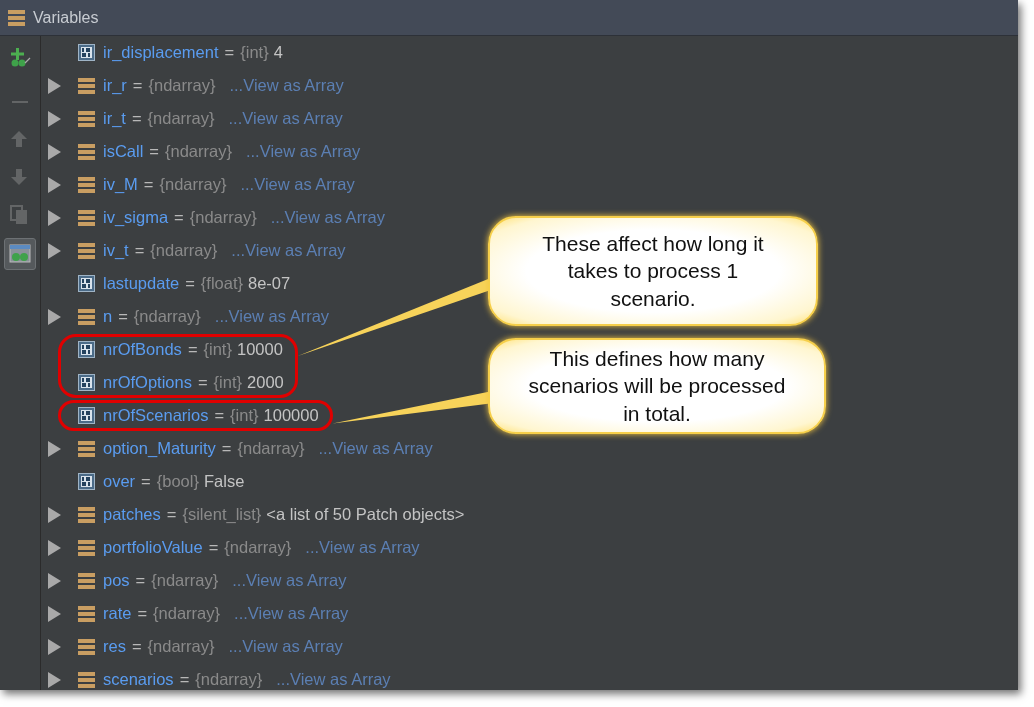 This screenshot has height=707, width=1034. Describe the element at coordinates (117, 614) in the screenshot. I see `variable-name: rate` at that location.